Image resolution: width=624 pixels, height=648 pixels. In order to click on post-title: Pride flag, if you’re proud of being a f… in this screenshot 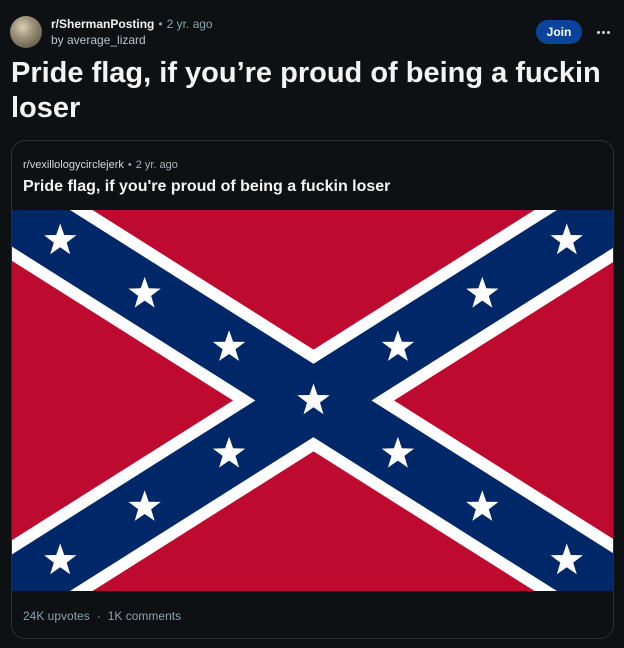, I will do `click(306, 90)`.